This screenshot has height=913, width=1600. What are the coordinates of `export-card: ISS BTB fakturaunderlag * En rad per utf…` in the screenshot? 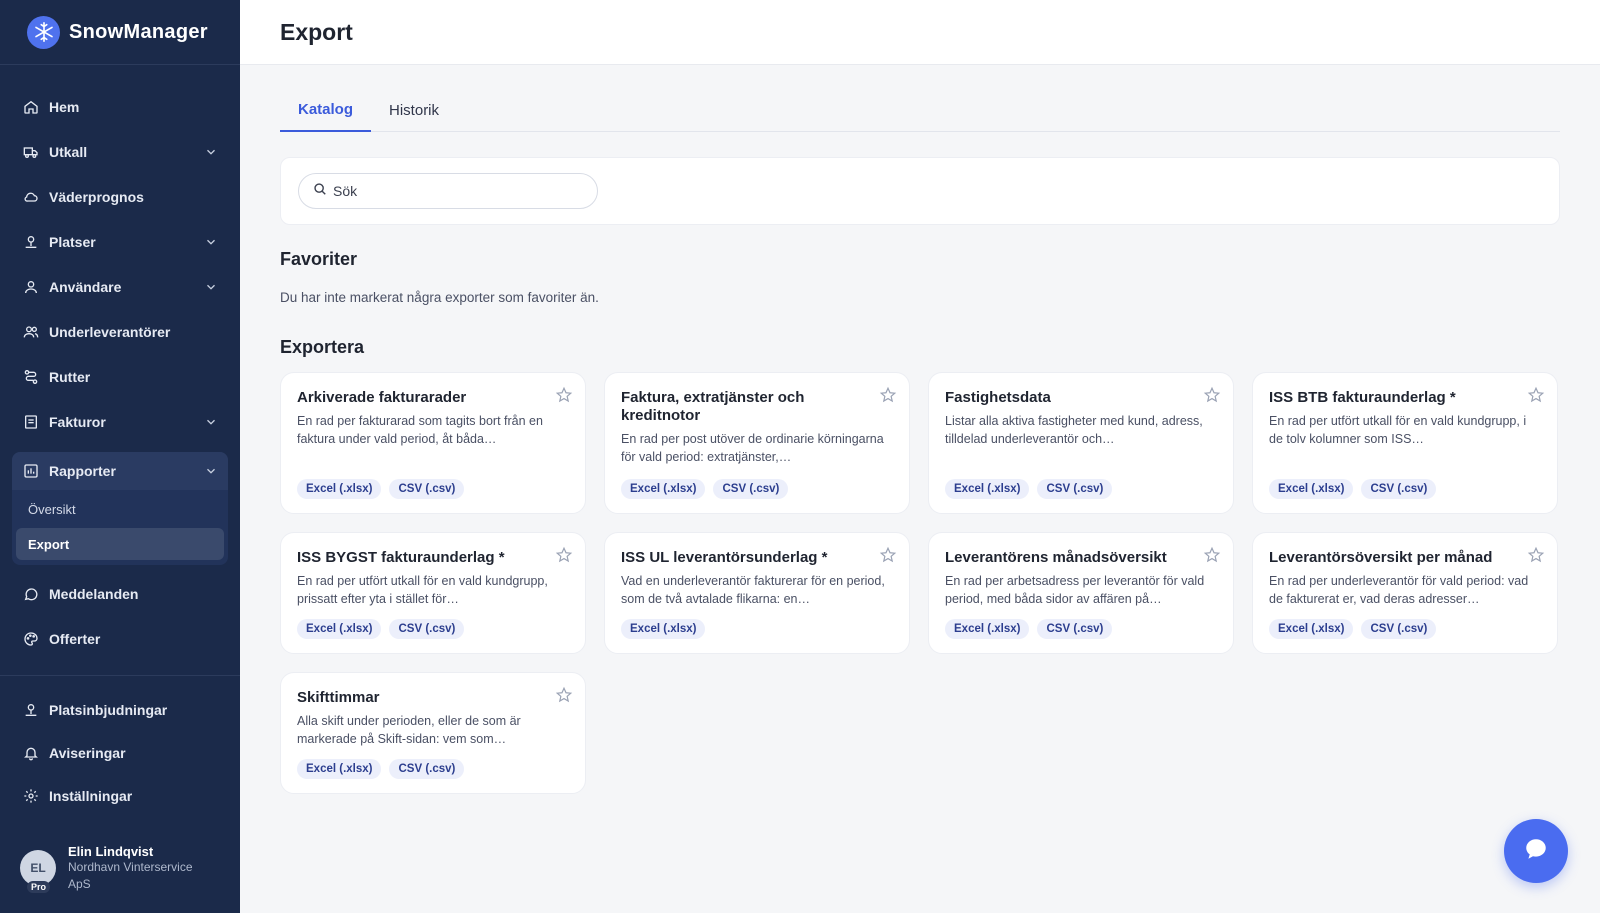 It's located at (1405, 443).